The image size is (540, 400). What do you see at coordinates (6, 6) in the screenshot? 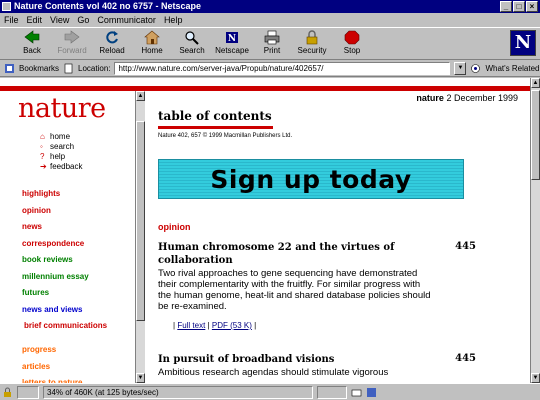
I see `netscape-app-icon` at bounding box center [6, 6].